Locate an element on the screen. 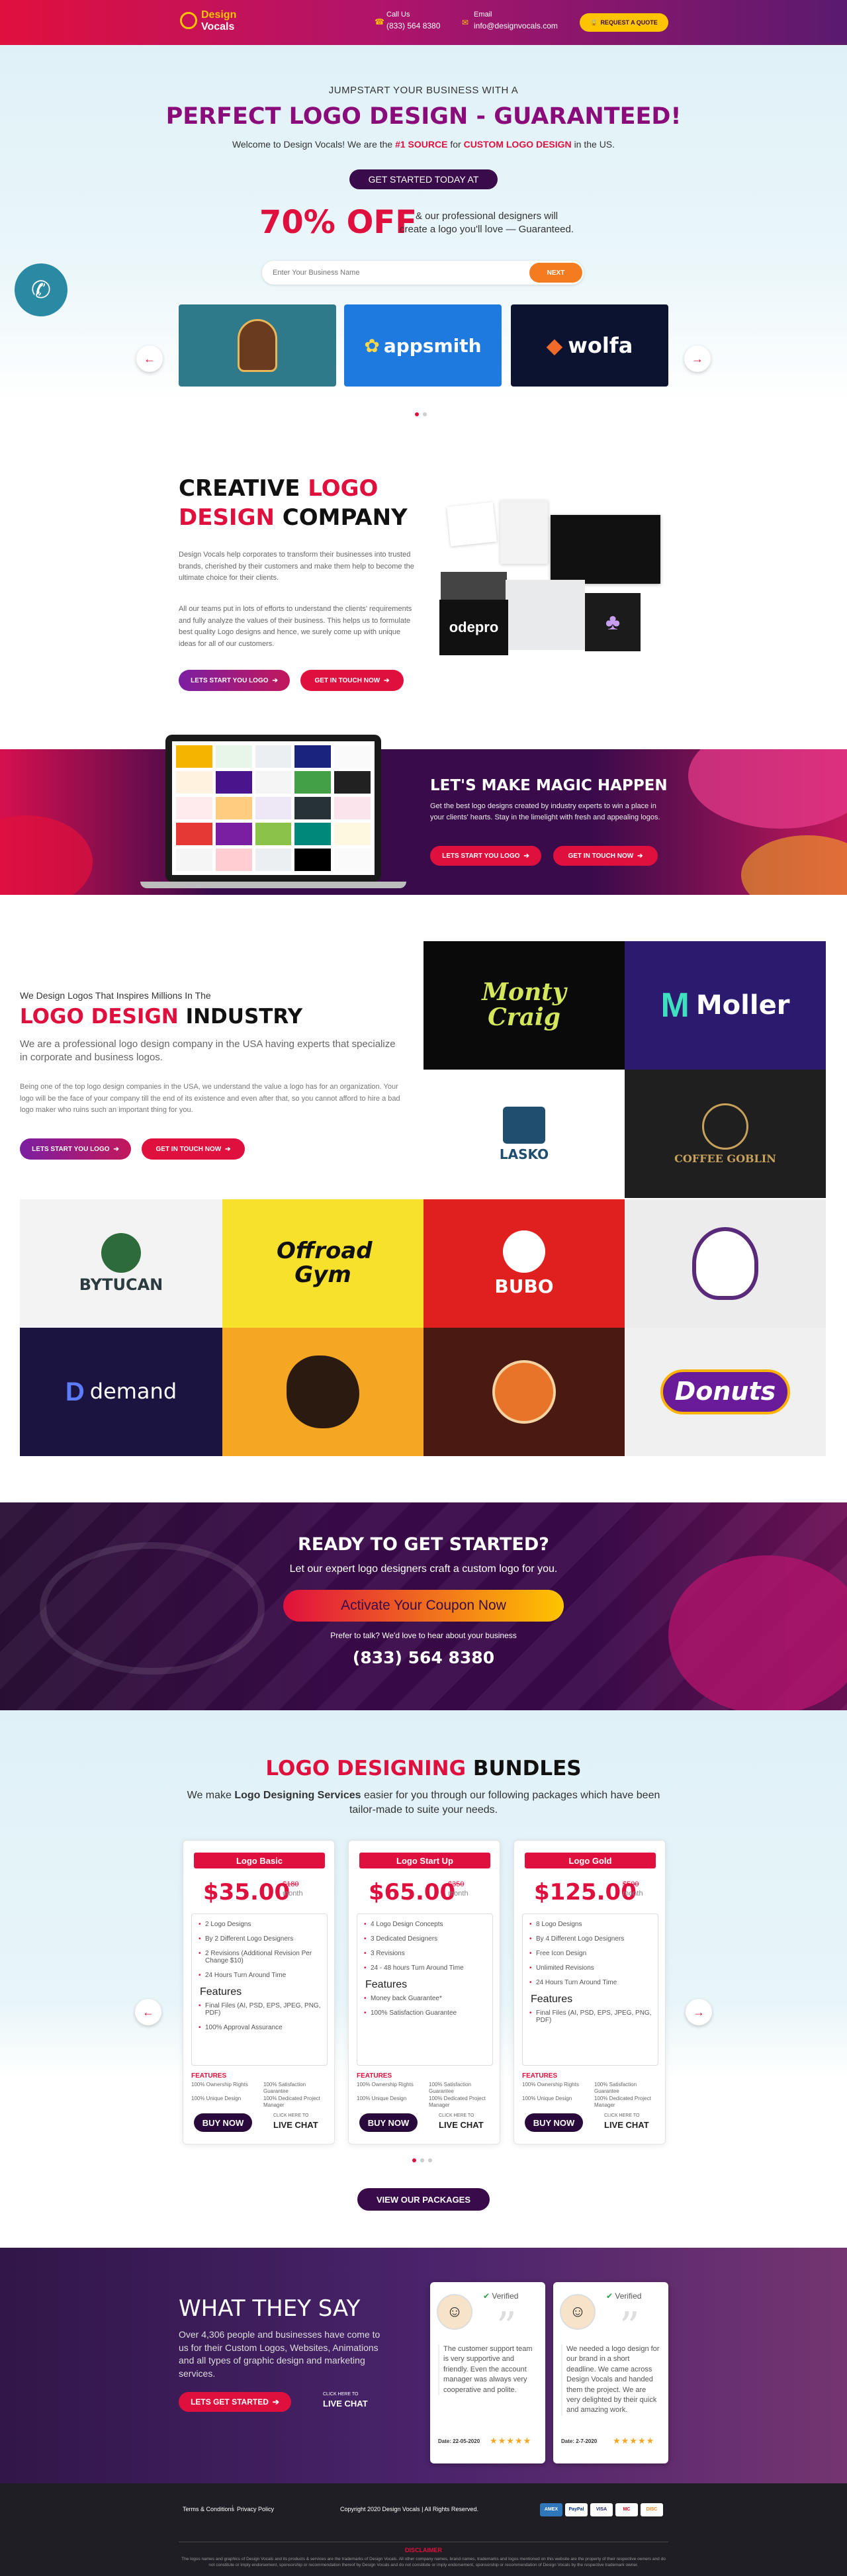  floating-phone-icon: ✆ is located at coordinates (41, 289).